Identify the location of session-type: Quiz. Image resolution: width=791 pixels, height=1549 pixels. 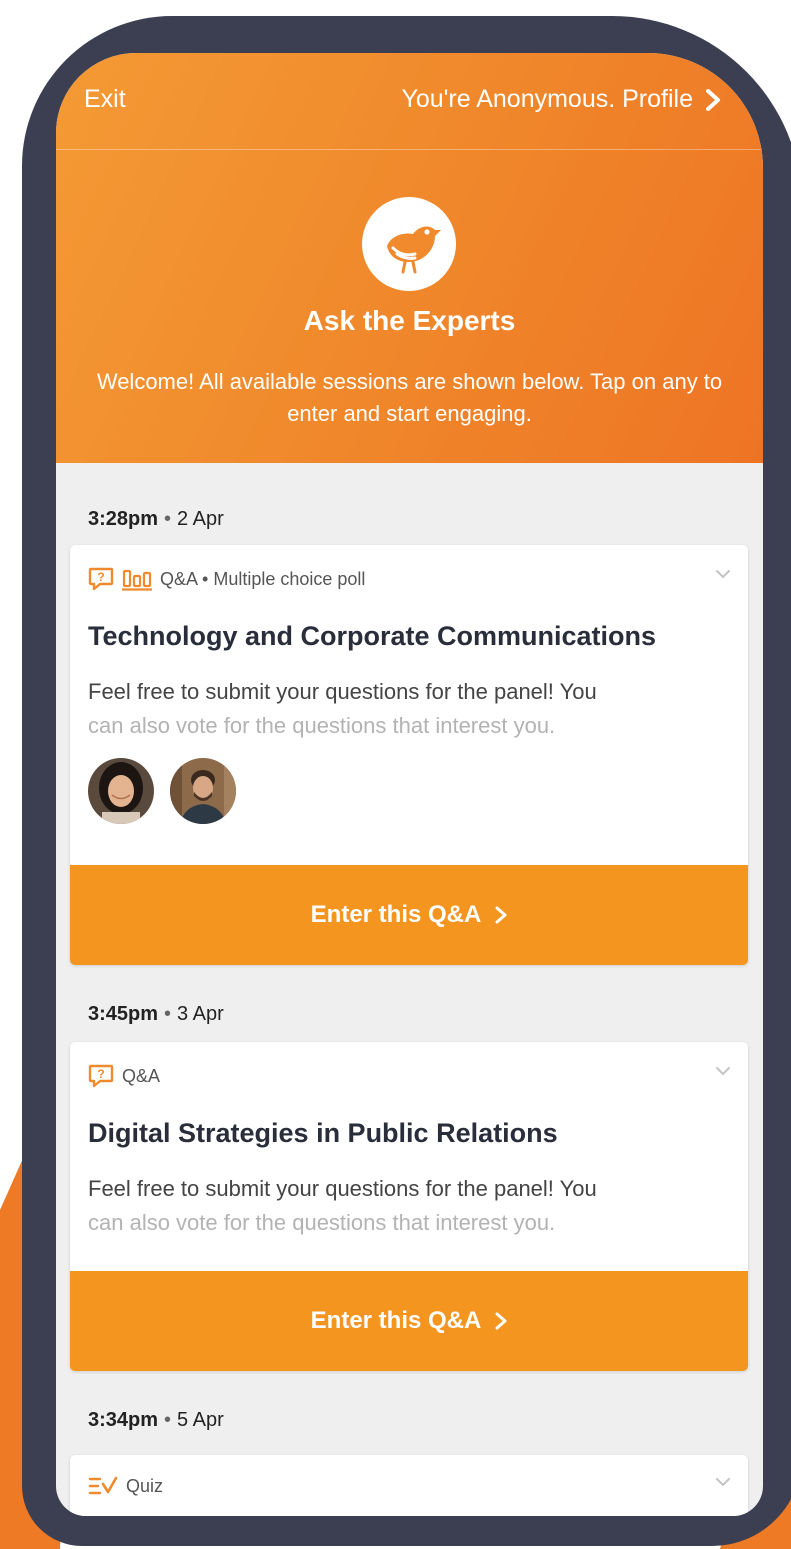
(125, 1486).